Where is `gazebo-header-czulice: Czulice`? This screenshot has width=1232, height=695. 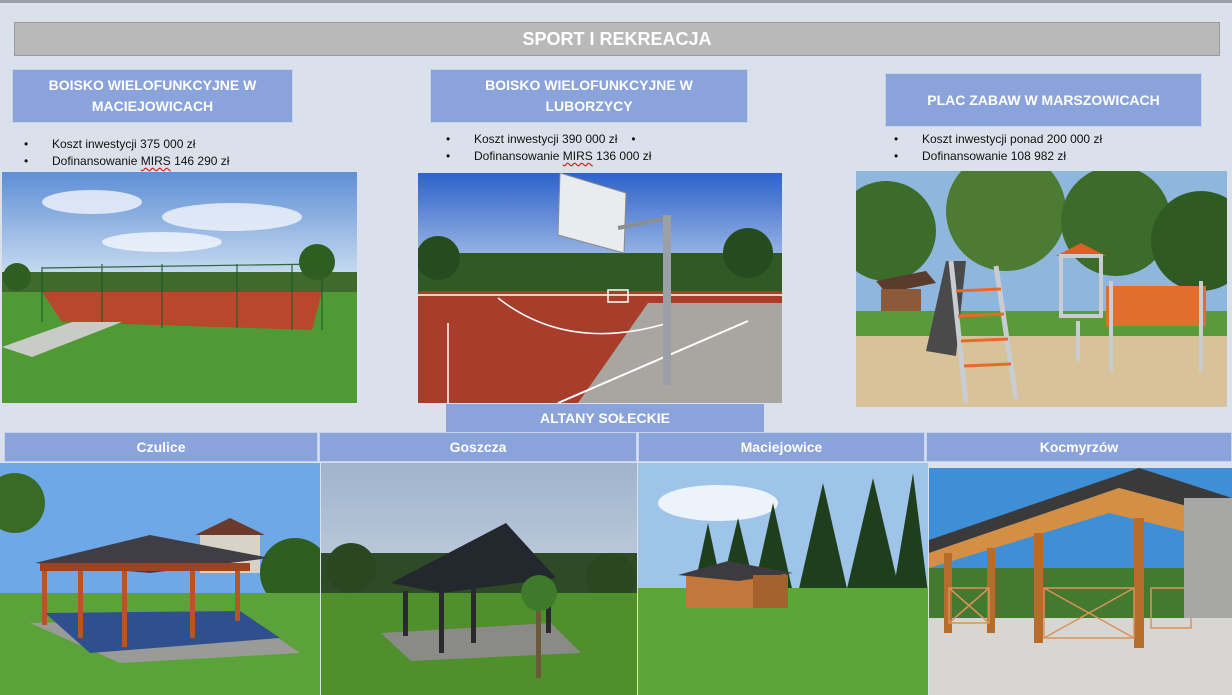 gazebo-header-czulice: Czulice is located at coordinates (161, 447).